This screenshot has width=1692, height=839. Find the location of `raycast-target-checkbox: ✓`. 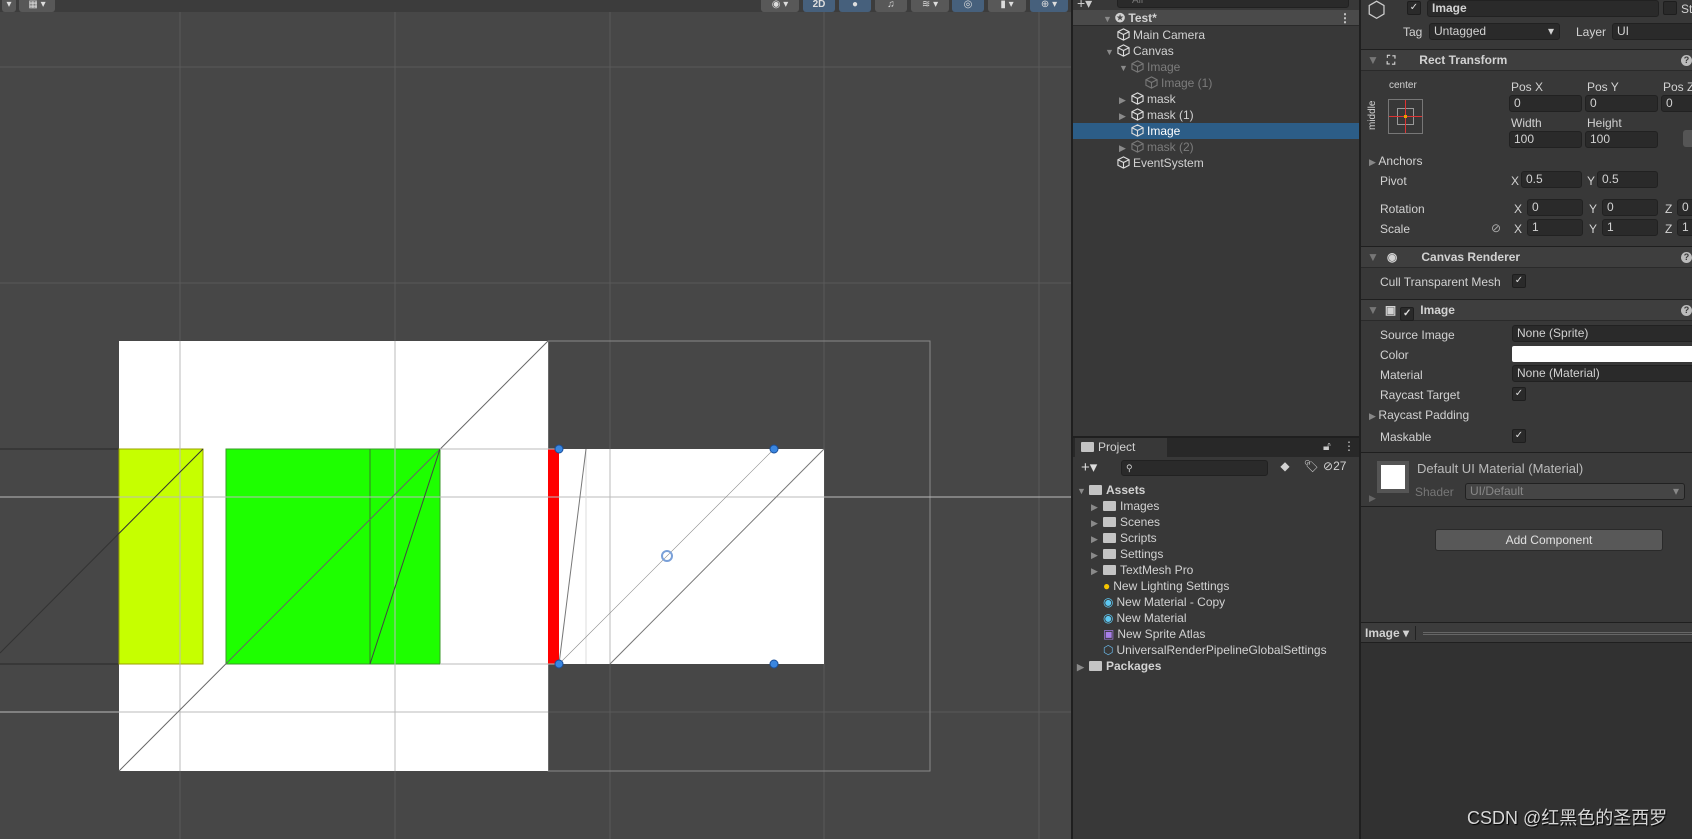

raycast-target-checkbox: ✓ is located at coordinates (1519, 394).